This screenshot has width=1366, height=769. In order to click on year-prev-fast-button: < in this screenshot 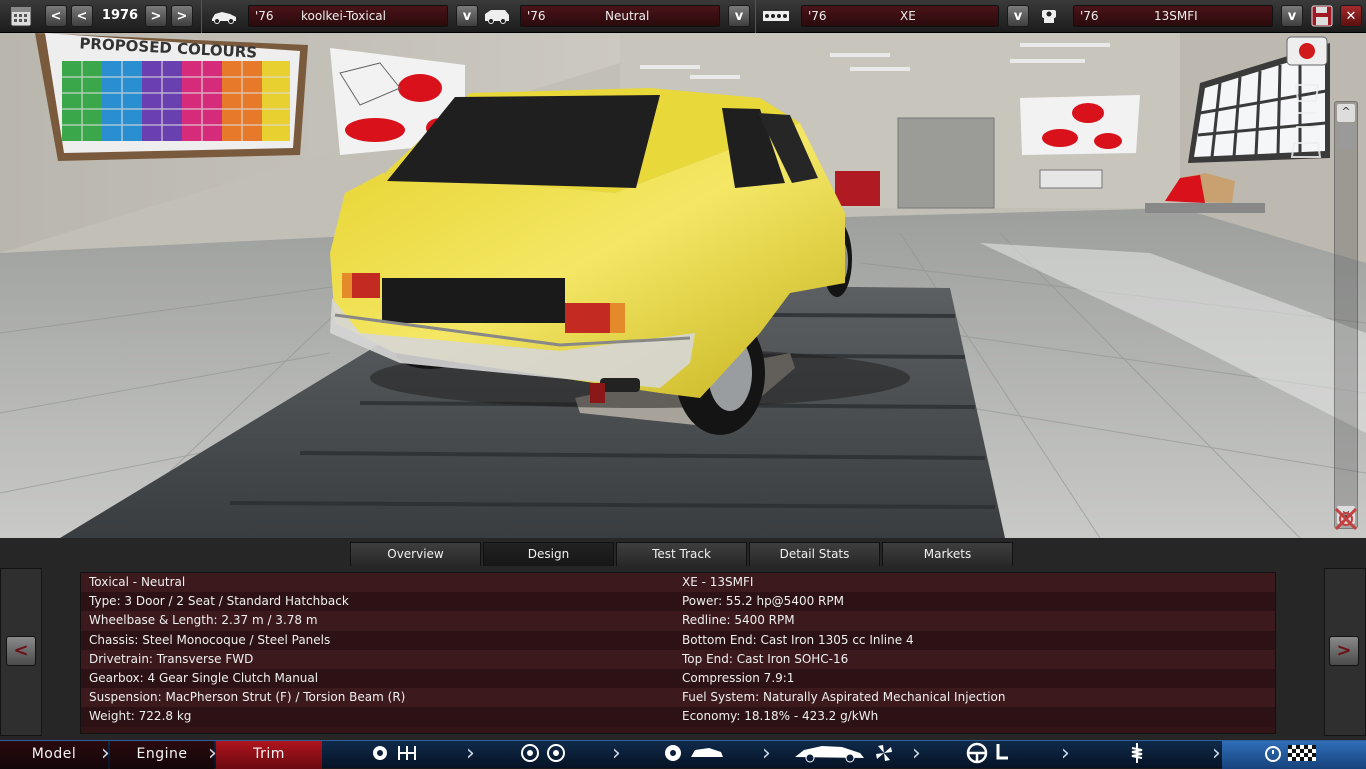, I will do `click(56, 16)`.